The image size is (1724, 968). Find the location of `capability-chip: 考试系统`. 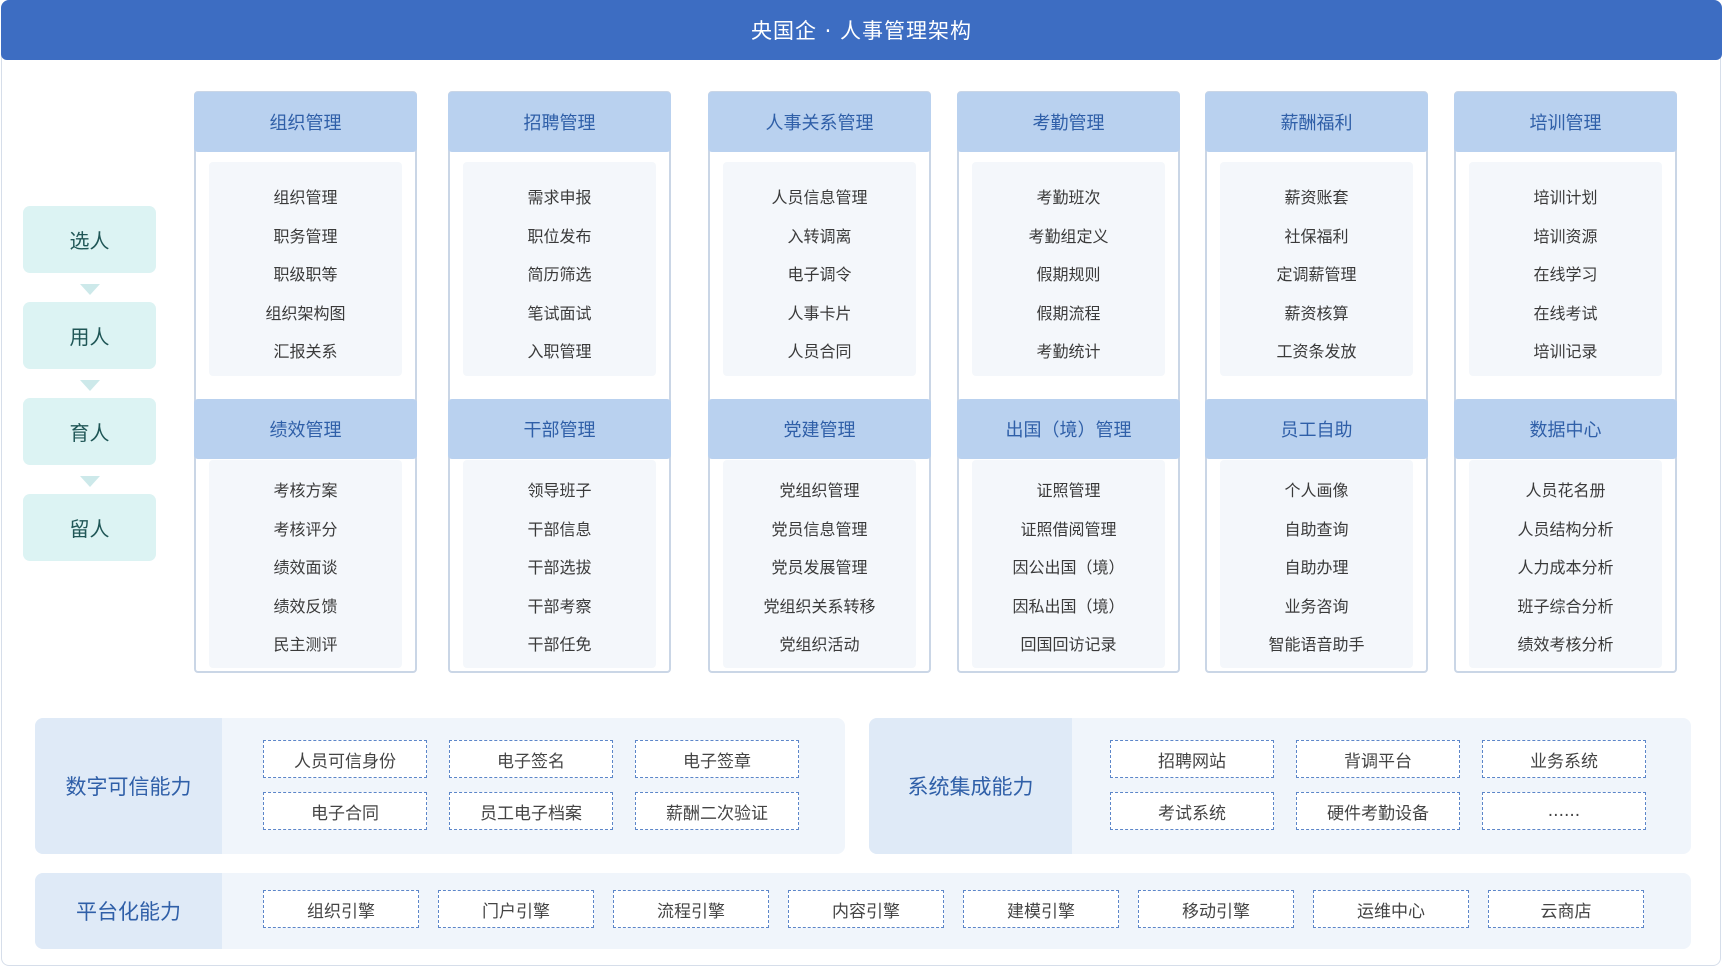

capability-chip: 考试系统 is located at coordinates (1192, 811).